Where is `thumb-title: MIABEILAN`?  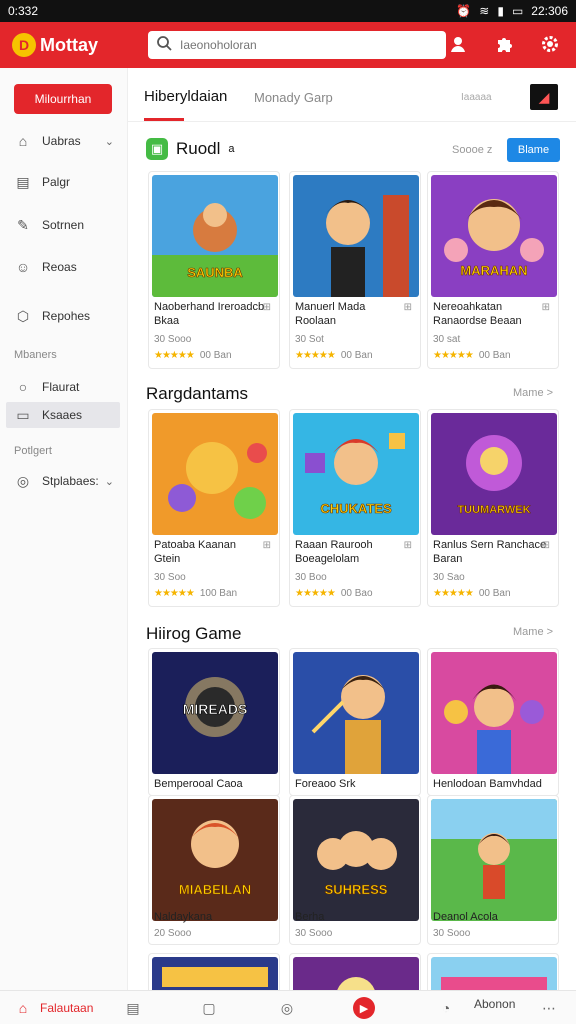 thumb-title: MIABEILAN is located at coordinates (215, 889).